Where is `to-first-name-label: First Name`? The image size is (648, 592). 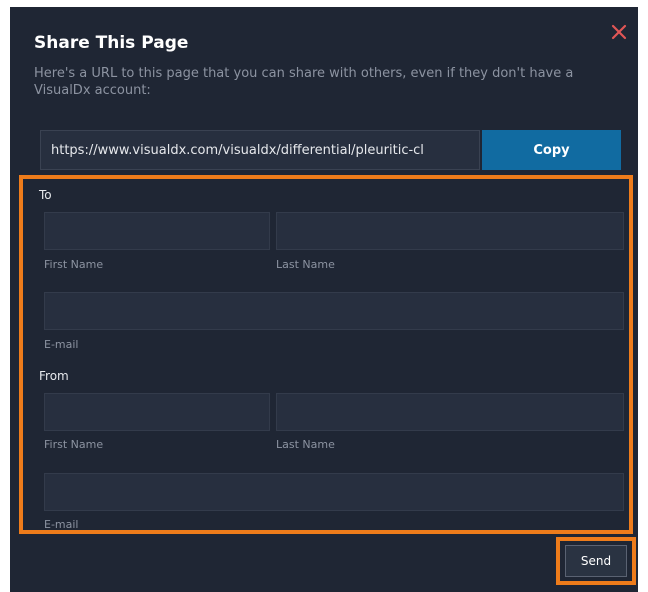 to-first-name-label: First Name is located at coordinates (74, 264).